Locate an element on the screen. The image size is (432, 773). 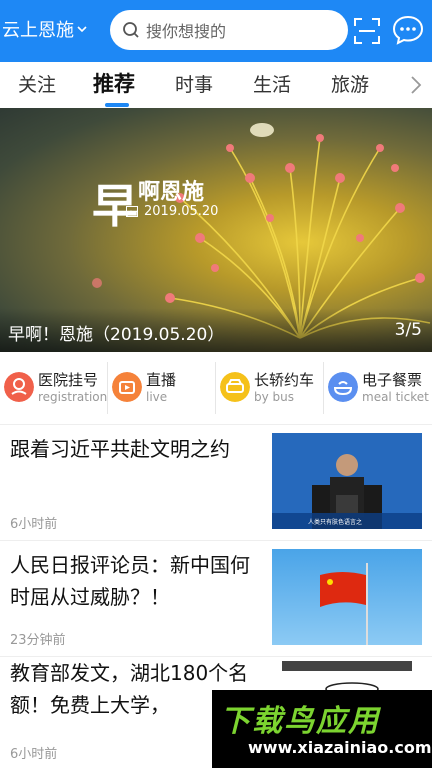
service-meal: 电子餐票 meal ticket is located at coordinates (378, 388).